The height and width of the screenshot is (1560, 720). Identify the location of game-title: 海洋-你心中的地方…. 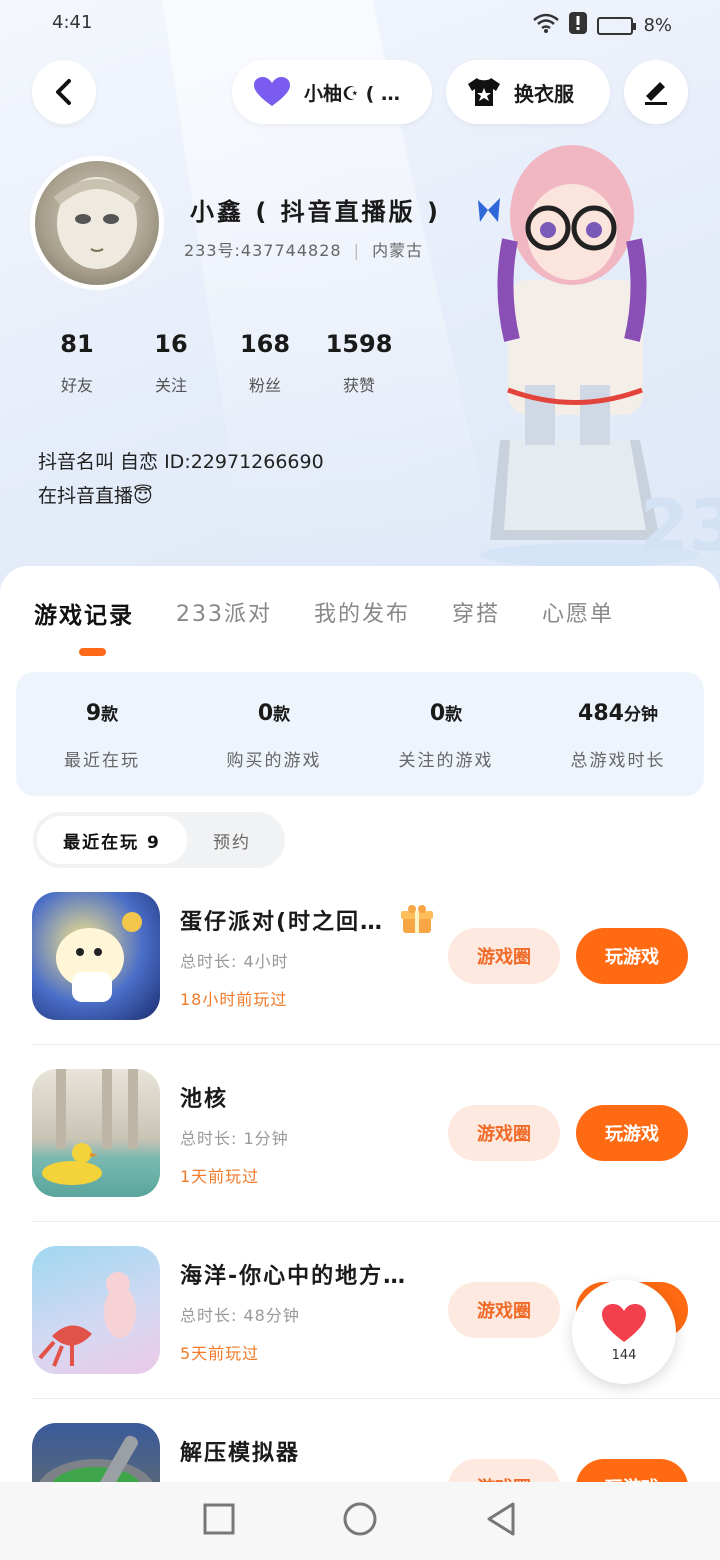
(294, 1276).